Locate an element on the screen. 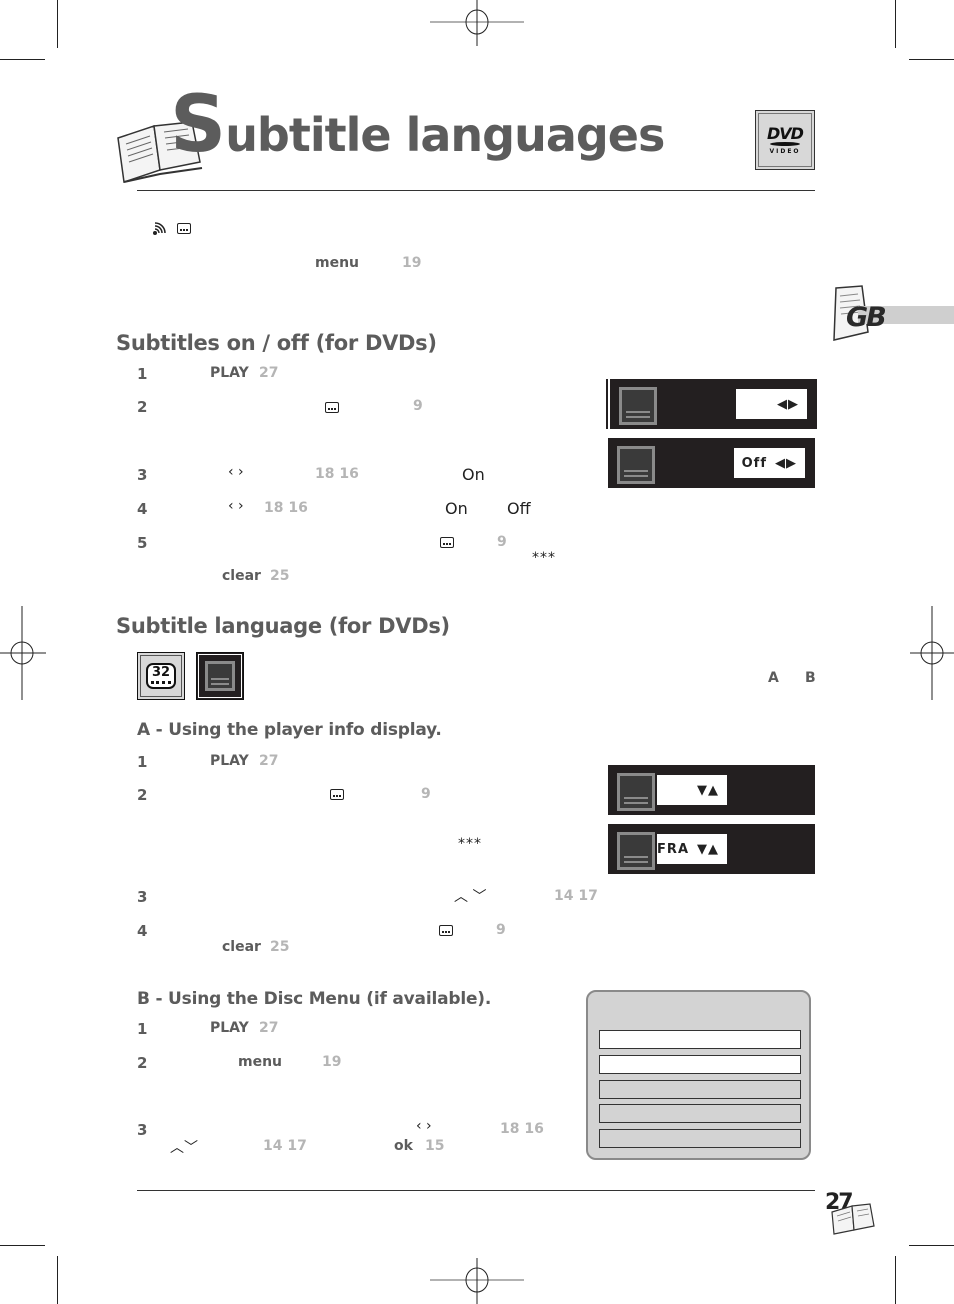  ok-key-label: ok is located at coordinates (403, 1146).